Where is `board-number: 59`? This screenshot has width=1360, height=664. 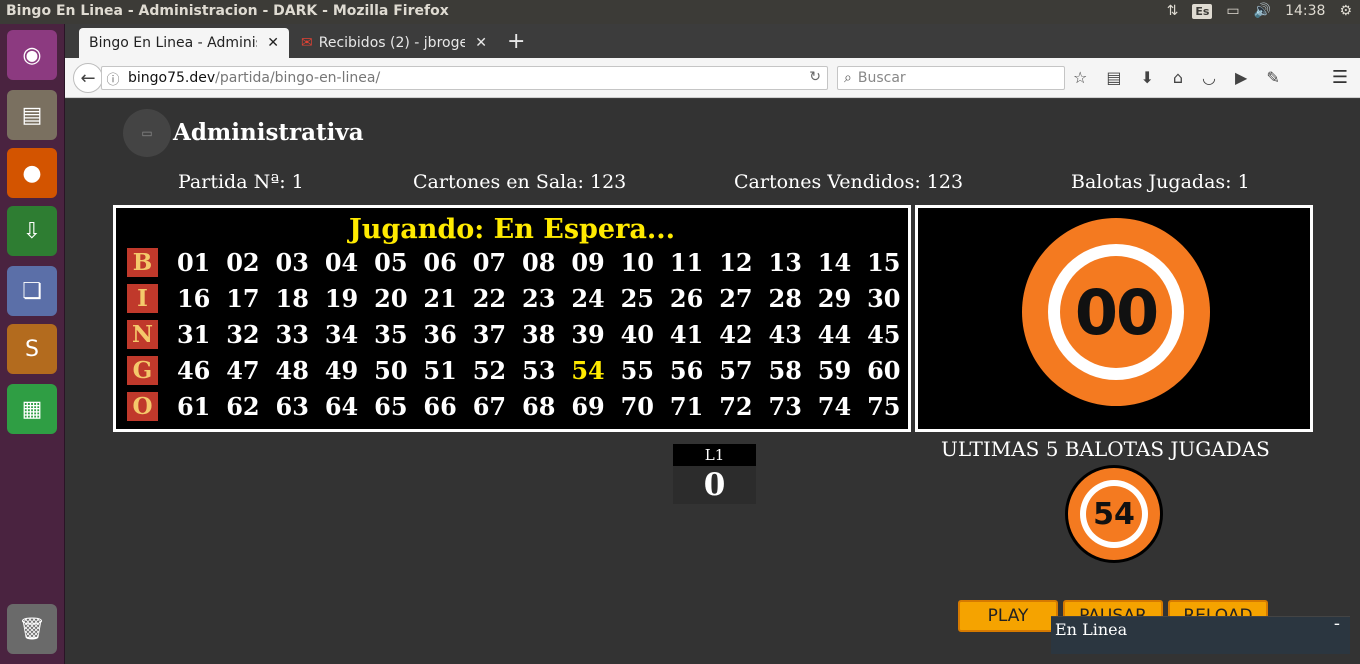
board-number: 59 is located at coordinates (834, 370).